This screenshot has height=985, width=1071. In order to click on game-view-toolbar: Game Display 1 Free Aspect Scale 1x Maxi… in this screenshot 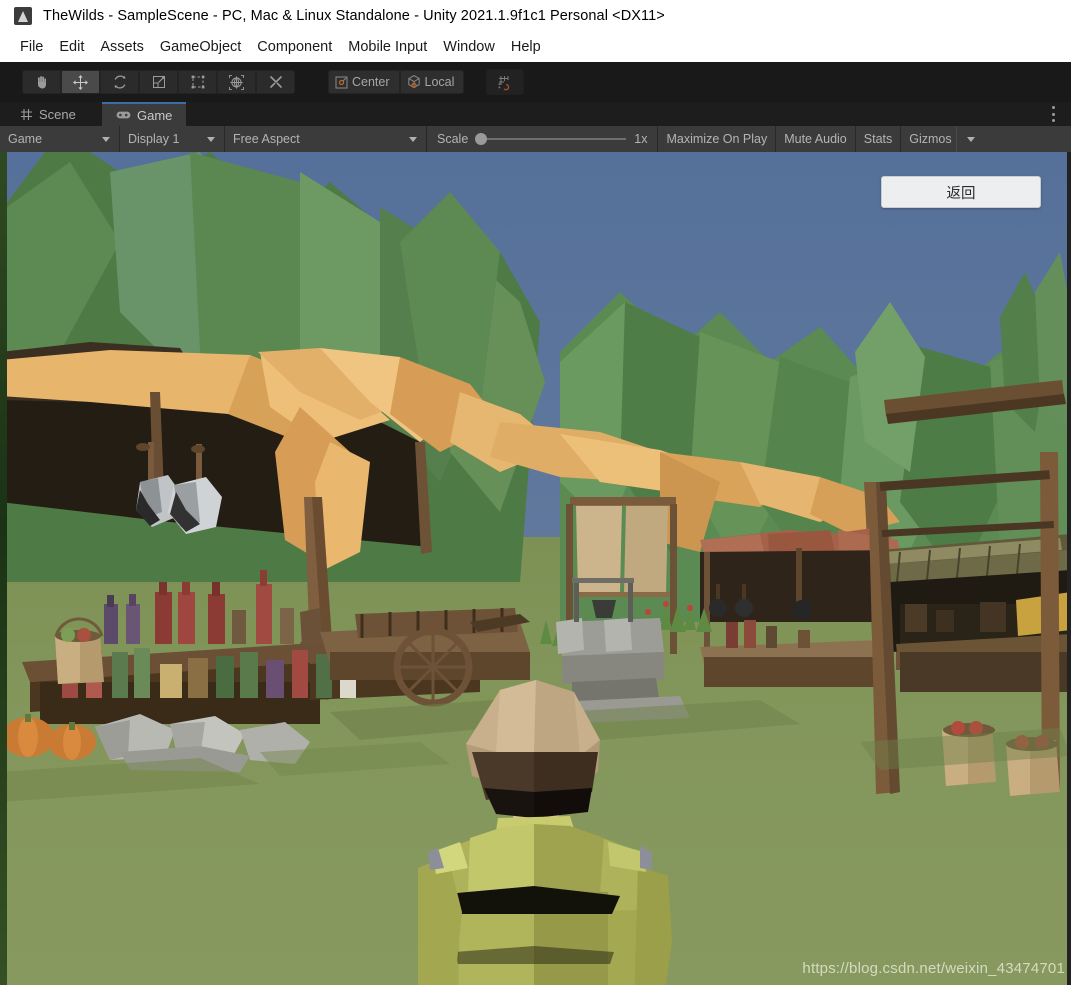, I will do `click(535, 139)`.